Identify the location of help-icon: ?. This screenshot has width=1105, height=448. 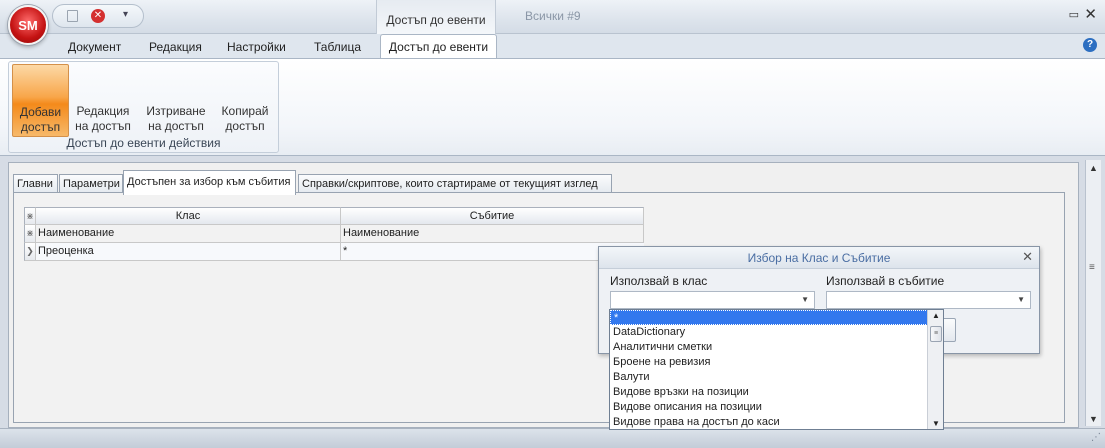
(1090, 45).